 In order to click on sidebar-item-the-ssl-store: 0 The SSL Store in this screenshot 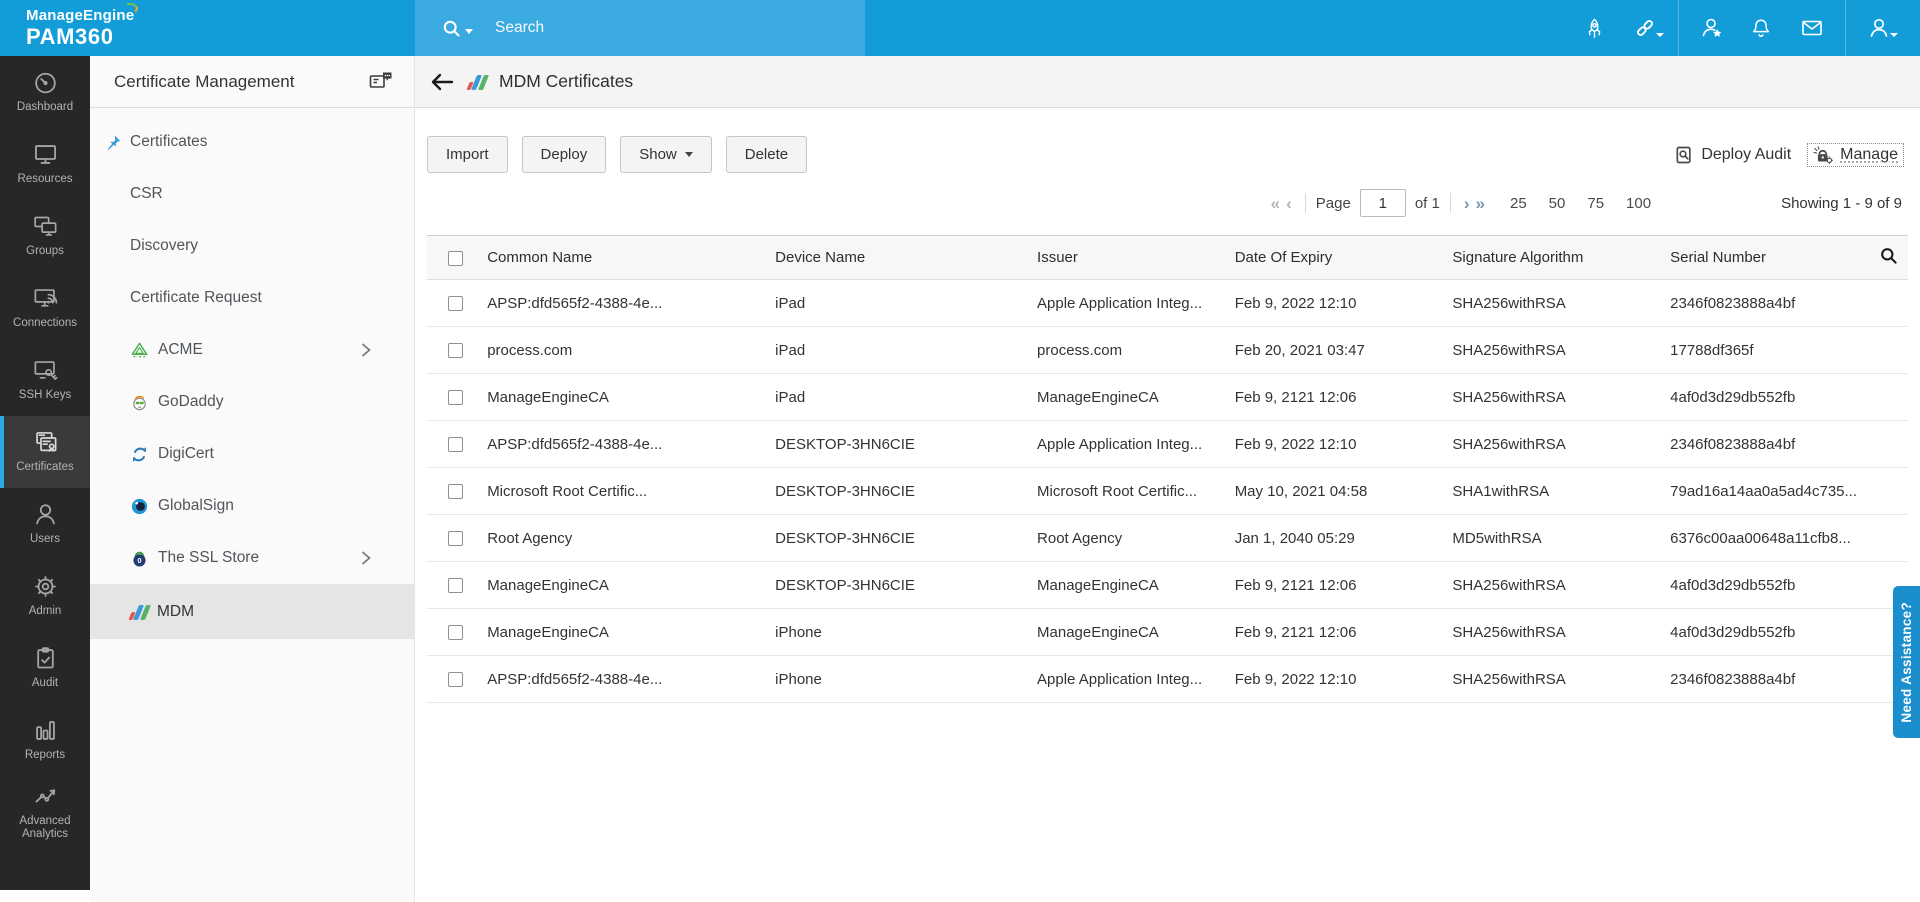, I will do `click(252, 558)`.